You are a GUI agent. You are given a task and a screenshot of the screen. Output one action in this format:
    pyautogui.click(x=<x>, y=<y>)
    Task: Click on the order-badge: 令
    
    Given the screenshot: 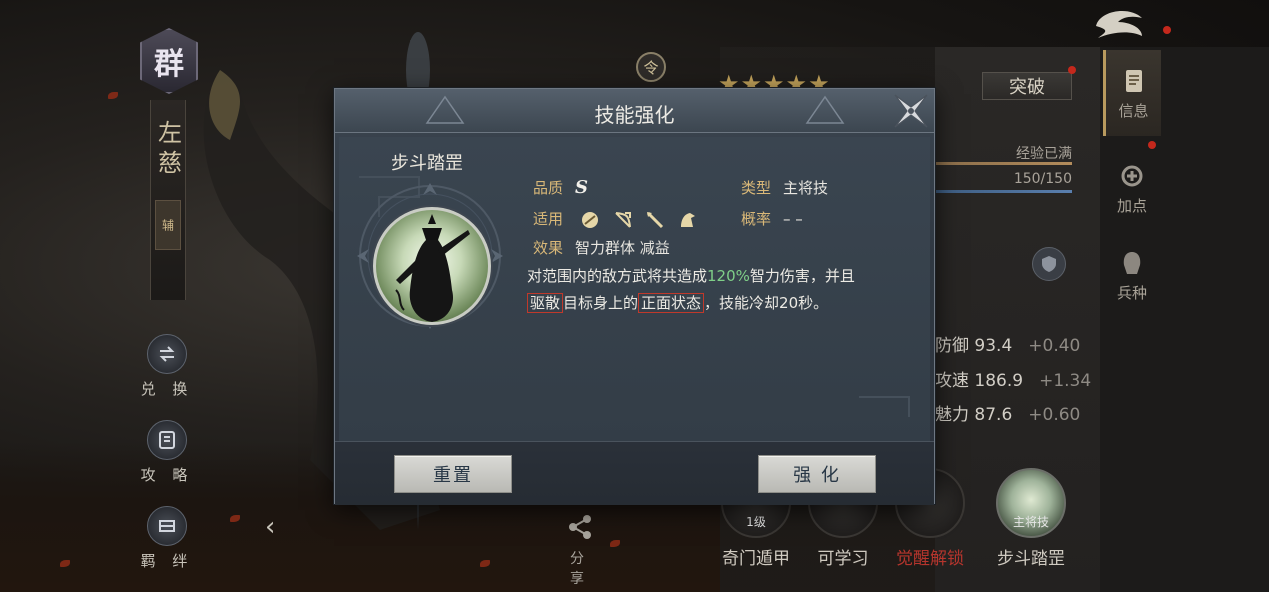 What is the action you would take?
    pyautogui.click(x=651, y=67)
    